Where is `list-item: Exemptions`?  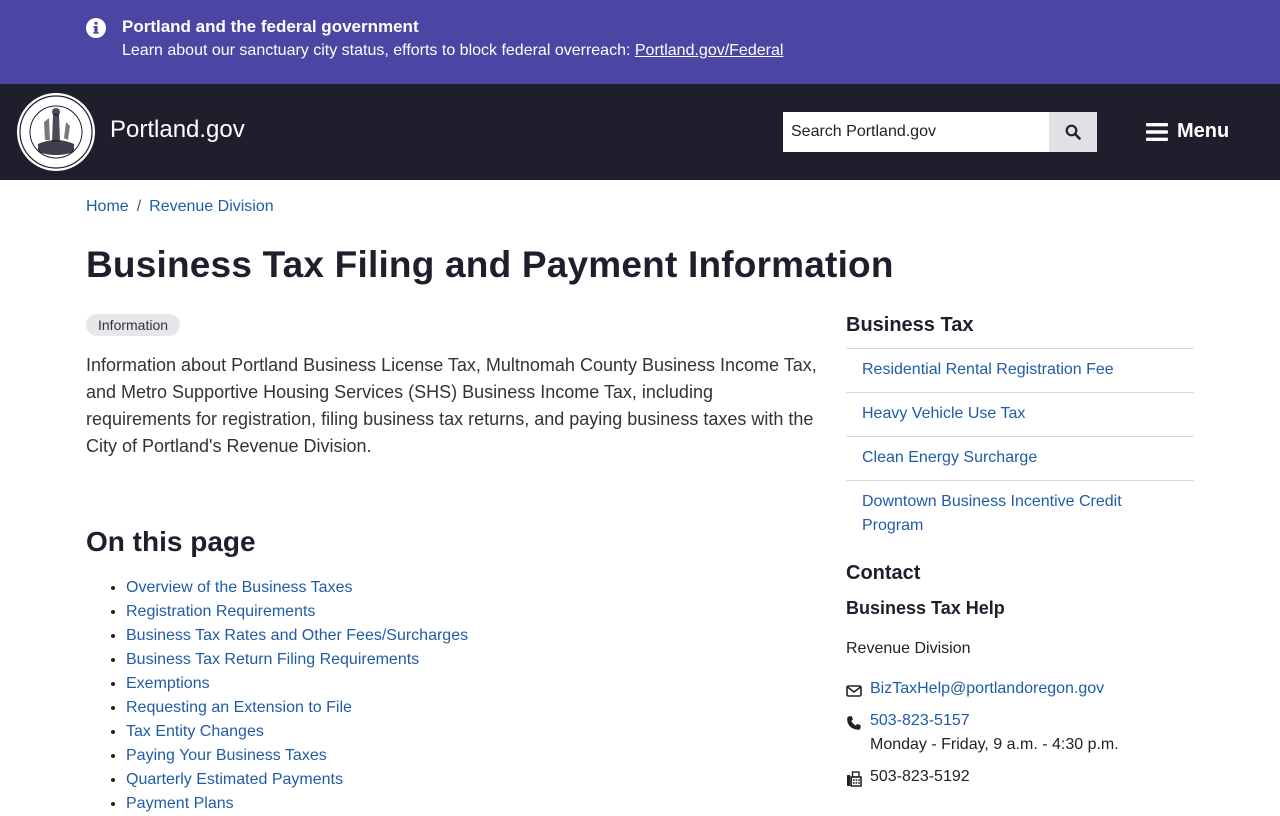 list-item: Exemptions is located at coordinates (297, 684).